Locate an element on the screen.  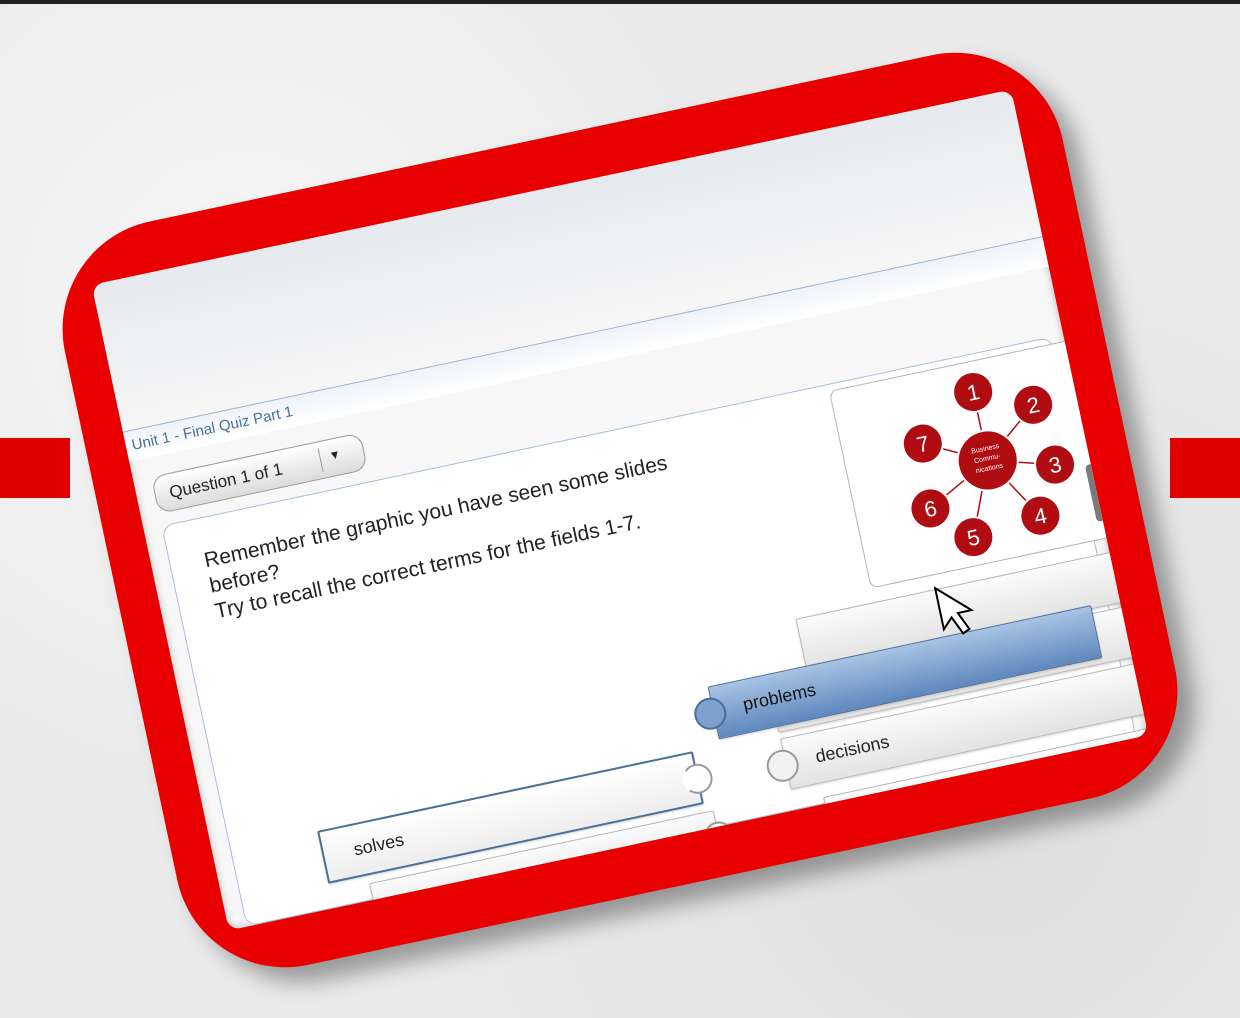
chevron-down-icon: ▾ is located at coordinates (335, 455).